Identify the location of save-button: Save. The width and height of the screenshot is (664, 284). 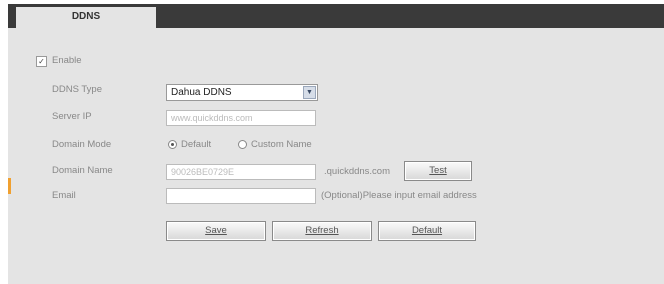
(216, 231).